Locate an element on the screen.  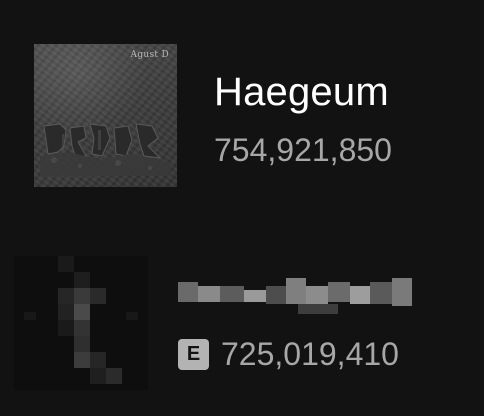
track-title: Haegeum is located at coordinates (301, 92).